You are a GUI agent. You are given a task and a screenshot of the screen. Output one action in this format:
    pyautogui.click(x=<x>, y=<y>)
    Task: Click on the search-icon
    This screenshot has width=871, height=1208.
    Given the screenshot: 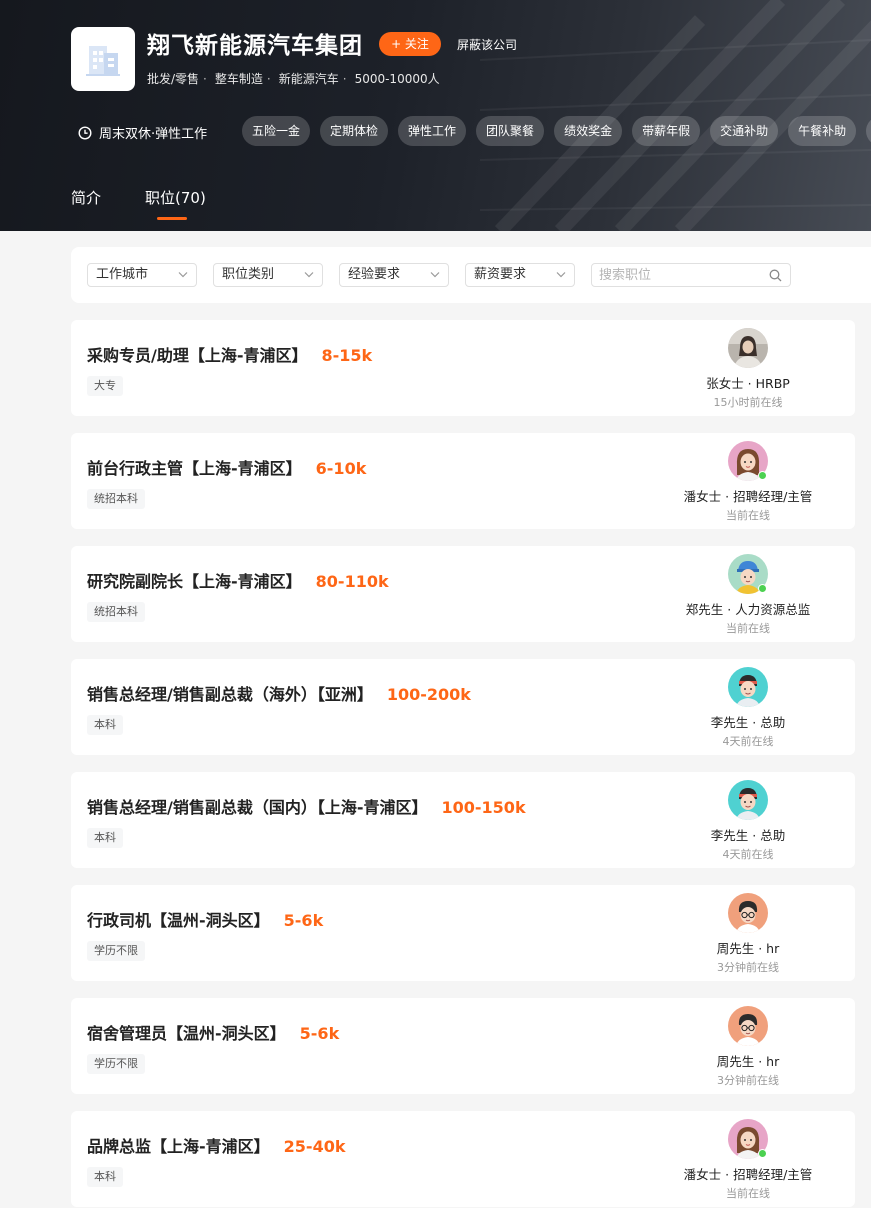 What is the action you would take?
    pyautogui.click(x=775, y=275)
    